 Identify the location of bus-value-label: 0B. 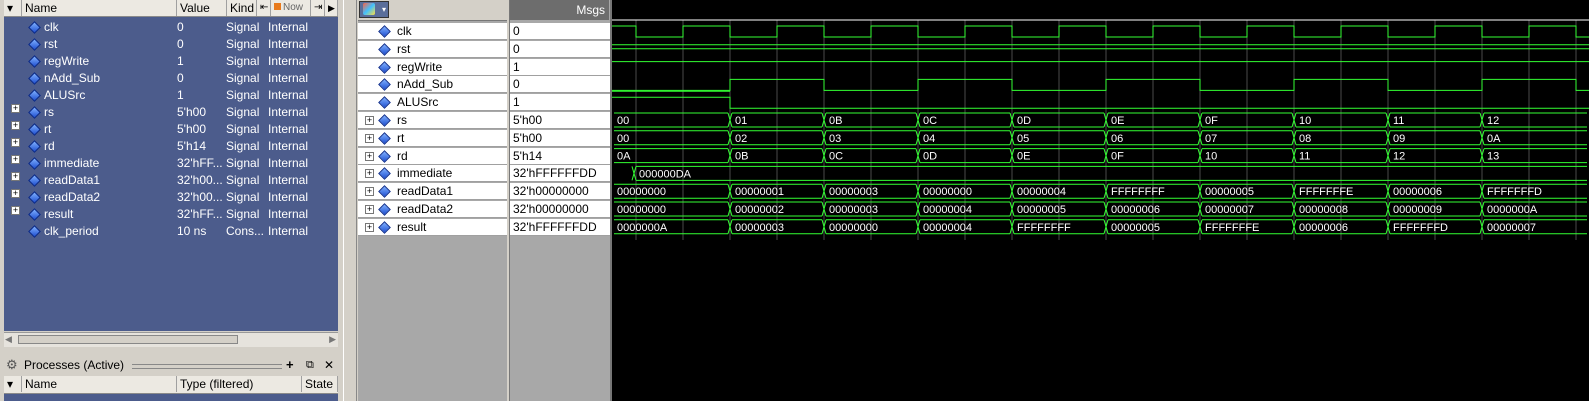
(835, 121).